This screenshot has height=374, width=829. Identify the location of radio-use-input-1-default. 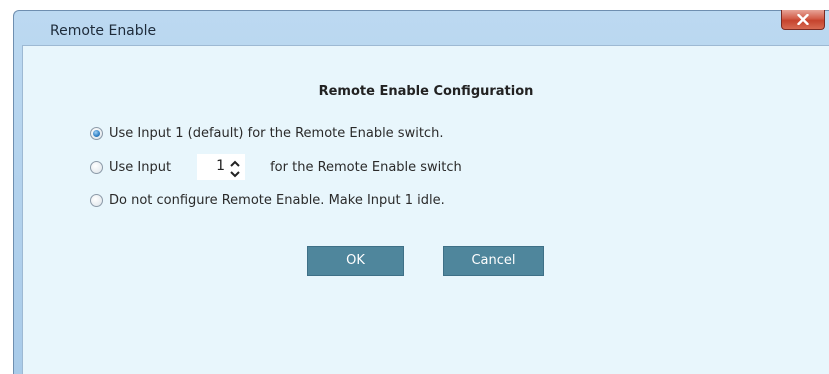
(96, 133).